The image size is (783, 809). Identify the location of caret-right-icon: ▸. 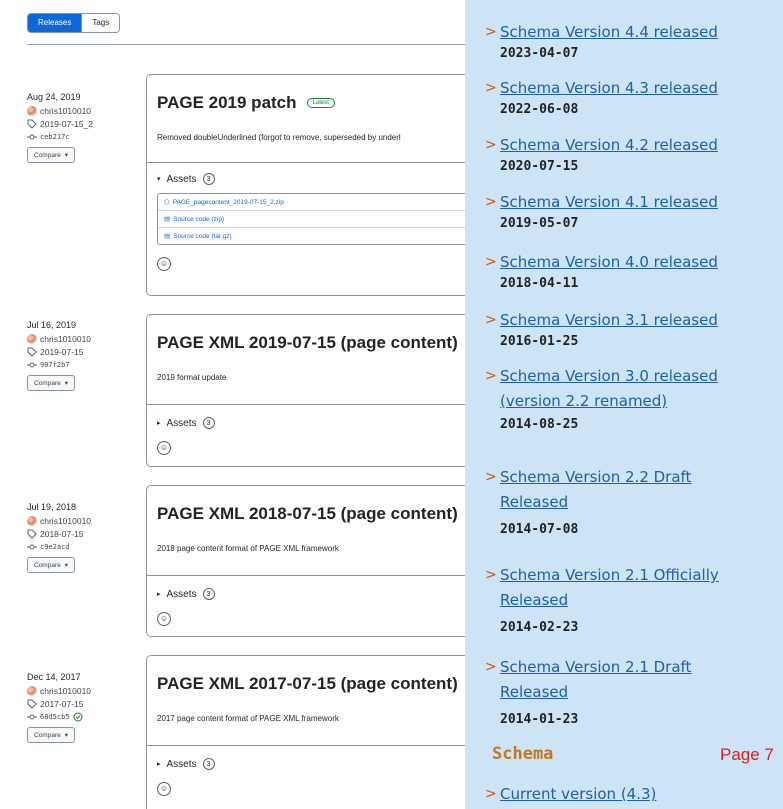
(159, 594).